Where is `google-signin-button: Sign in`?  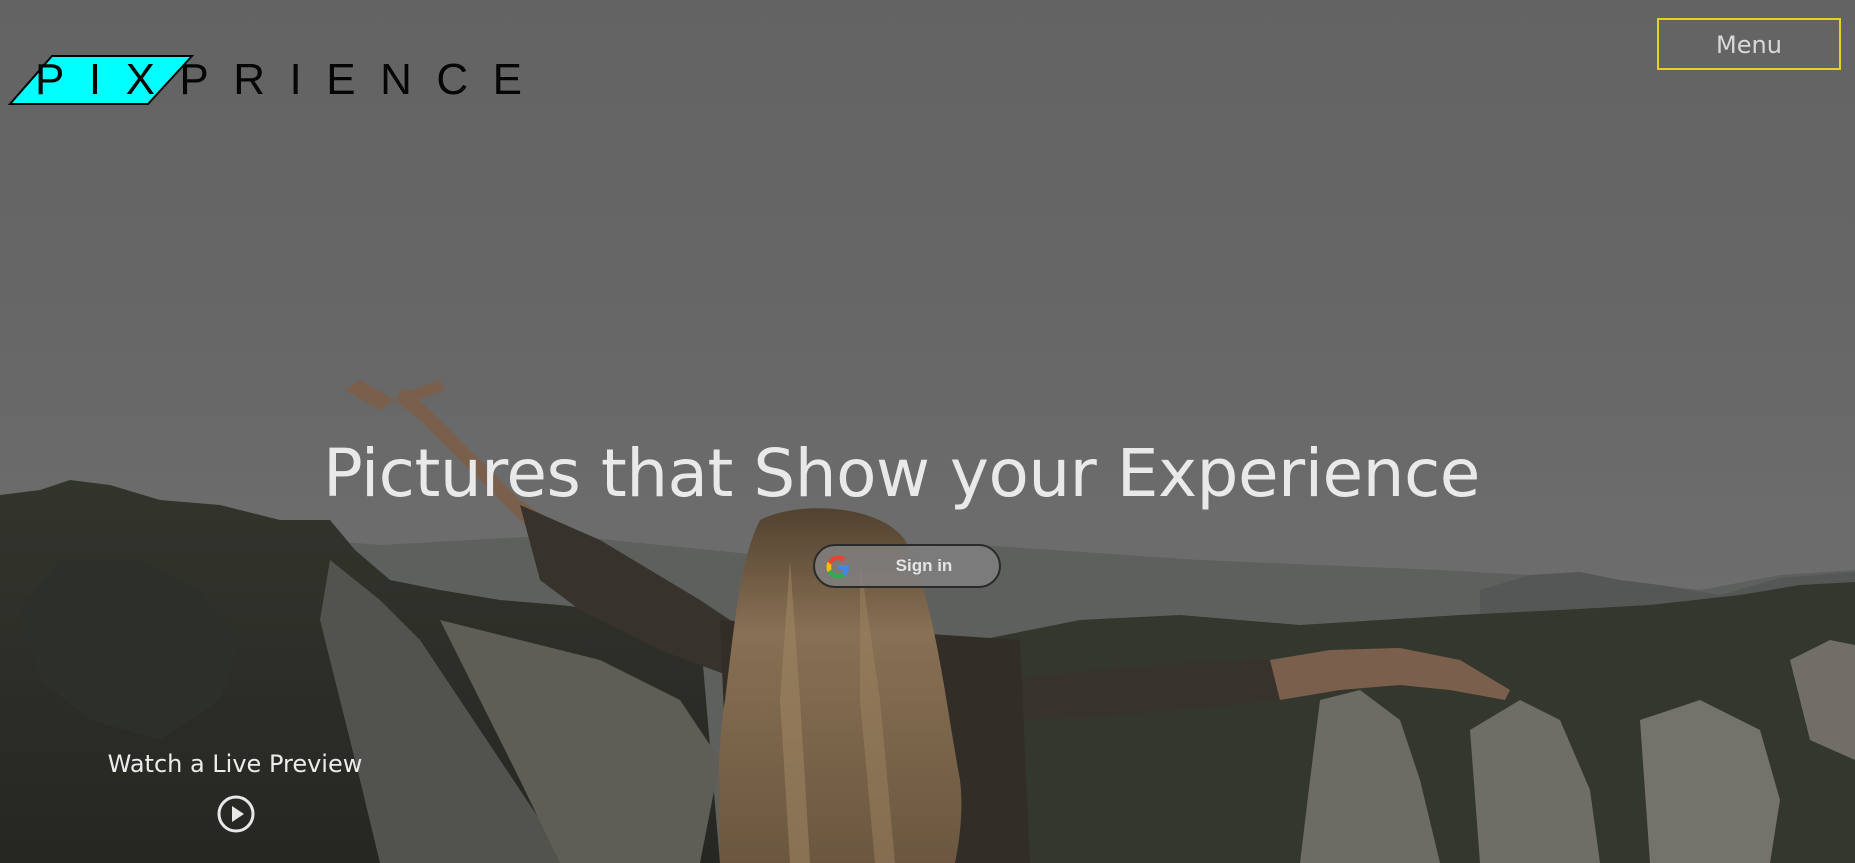 google-signin-button: Sign in is located at coordinates (907, 566).